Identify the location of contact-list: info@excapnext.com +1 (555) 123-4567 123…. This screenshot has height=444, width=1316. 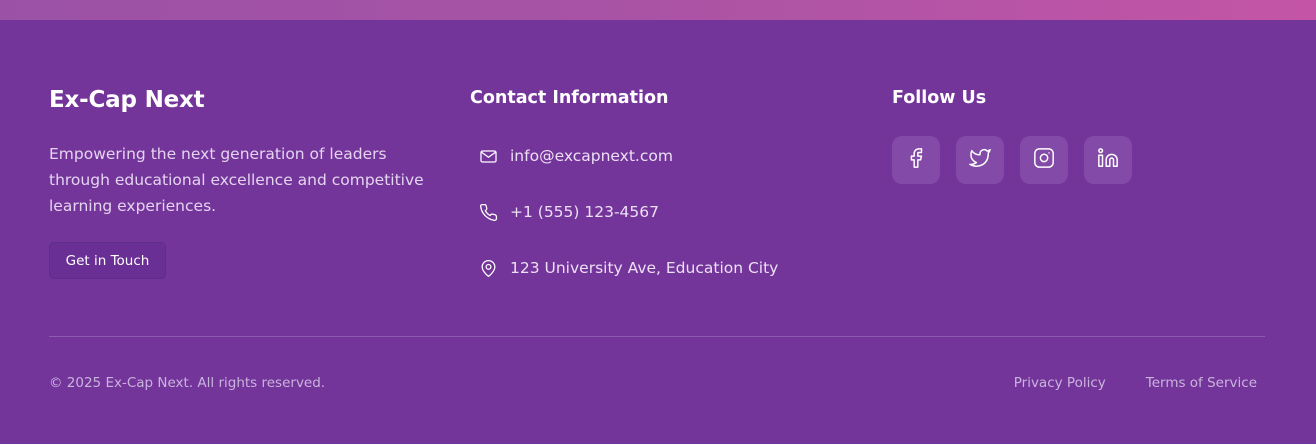
(628, 226).